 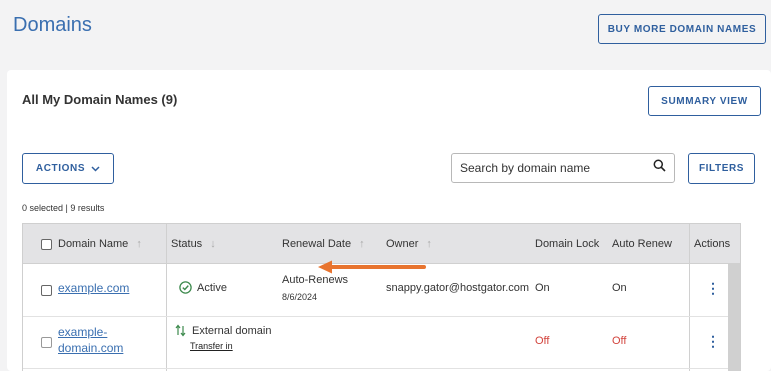 I want to click on column-label: Status, so click(x=187, y=244).